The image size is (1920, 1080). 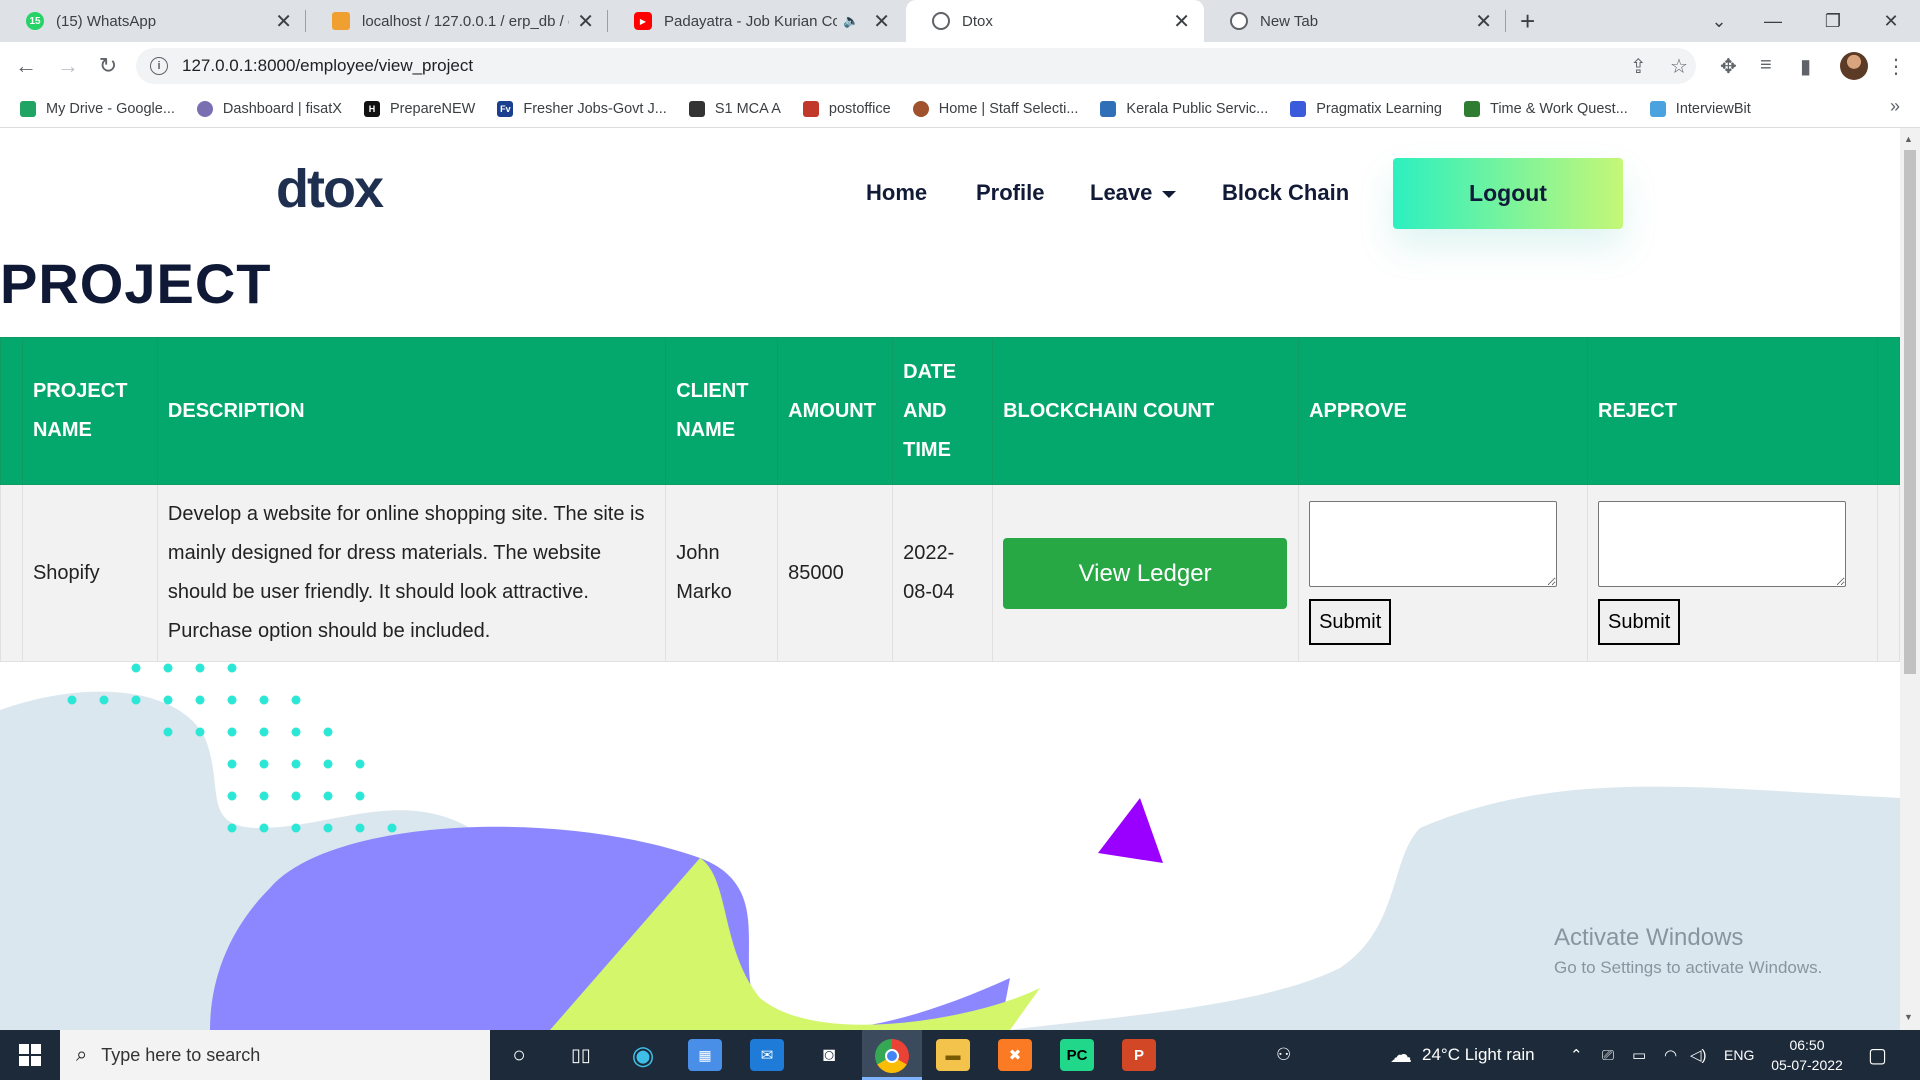 I want to click on site-logo: dtox, so click(x=330, y=189).